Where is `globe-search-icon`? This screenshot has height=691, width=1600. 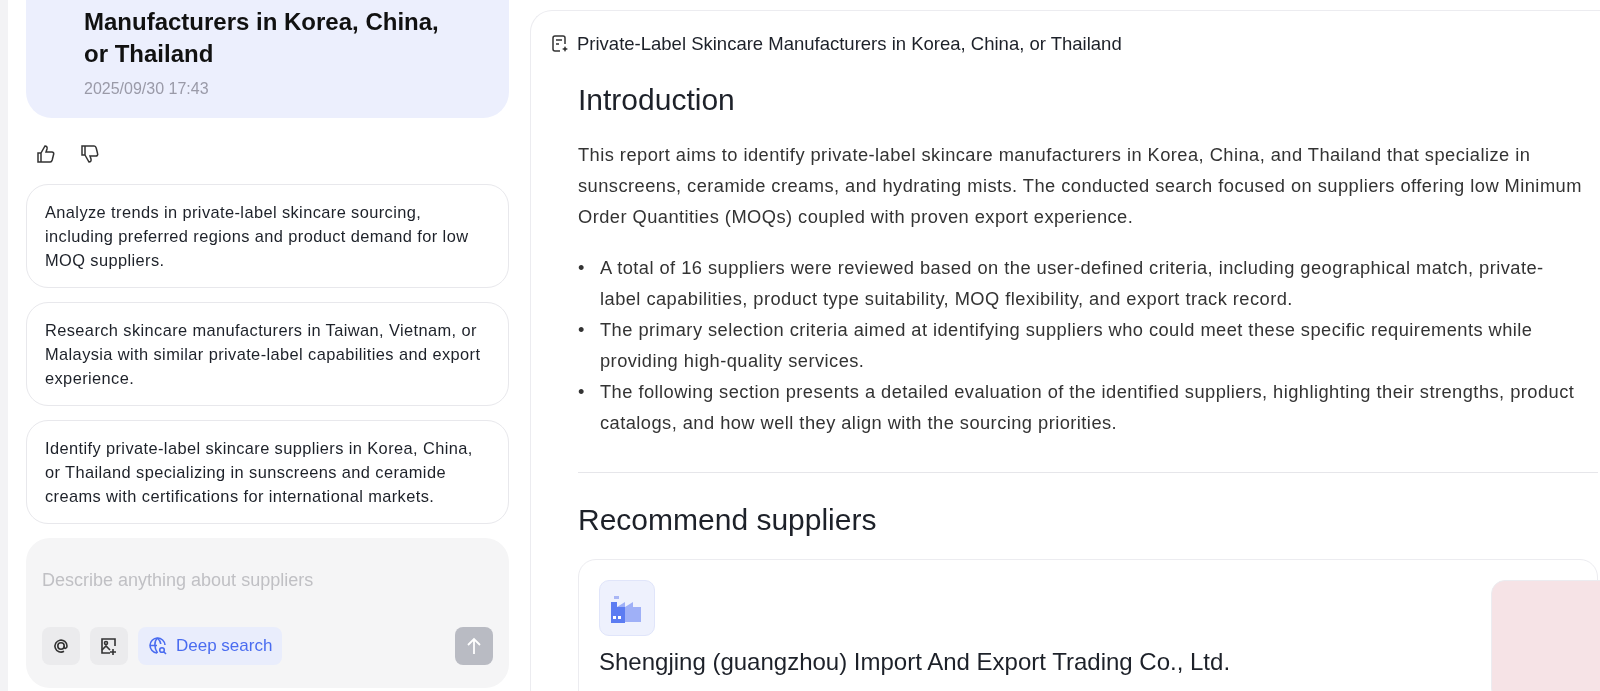
globe-search-icon is located at coordinates (158, 646).